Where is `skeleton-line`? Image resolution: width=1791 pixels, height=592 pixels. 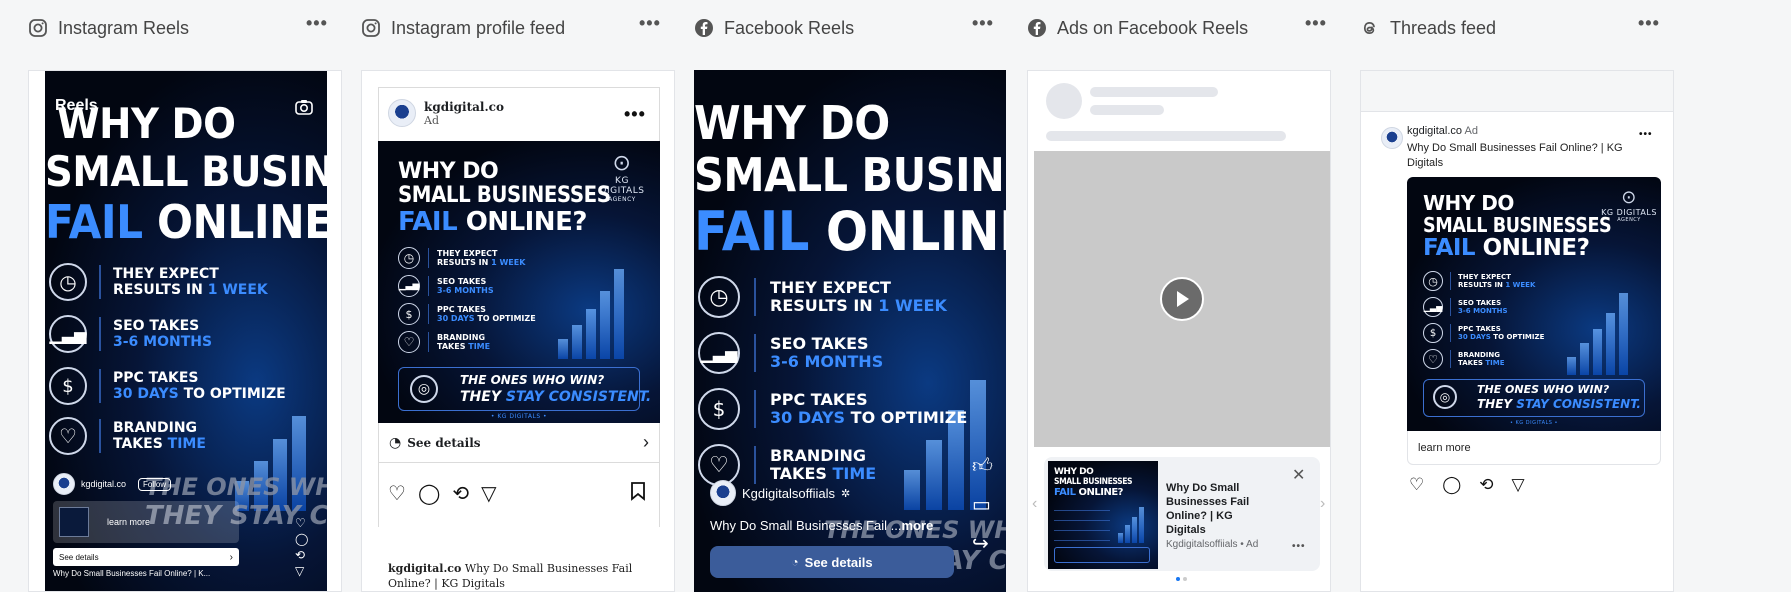 skeleton-line is located at coordinates (1154, 92).